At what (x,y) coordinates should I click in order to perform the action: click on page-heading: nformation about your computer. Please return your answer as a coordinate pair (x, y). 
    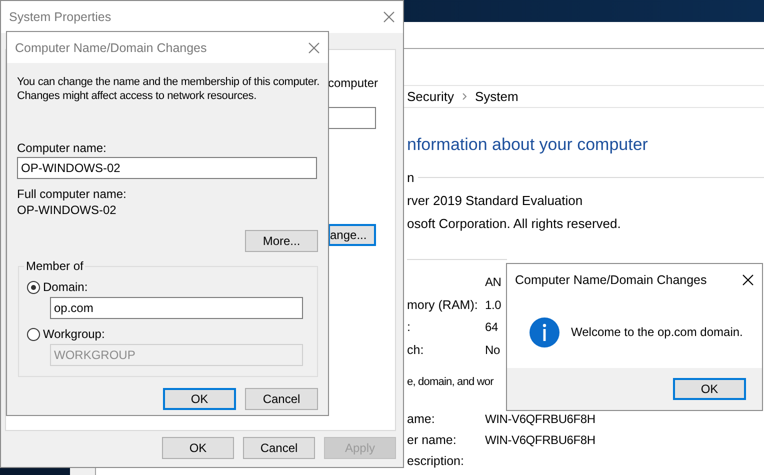
    Looking at the image, I should click on (528, 145).